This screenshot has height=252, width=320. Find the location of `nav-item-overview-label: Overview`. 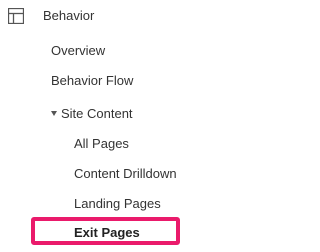

nav-item-overview-label: Overview is located at coordinates (78, 50).